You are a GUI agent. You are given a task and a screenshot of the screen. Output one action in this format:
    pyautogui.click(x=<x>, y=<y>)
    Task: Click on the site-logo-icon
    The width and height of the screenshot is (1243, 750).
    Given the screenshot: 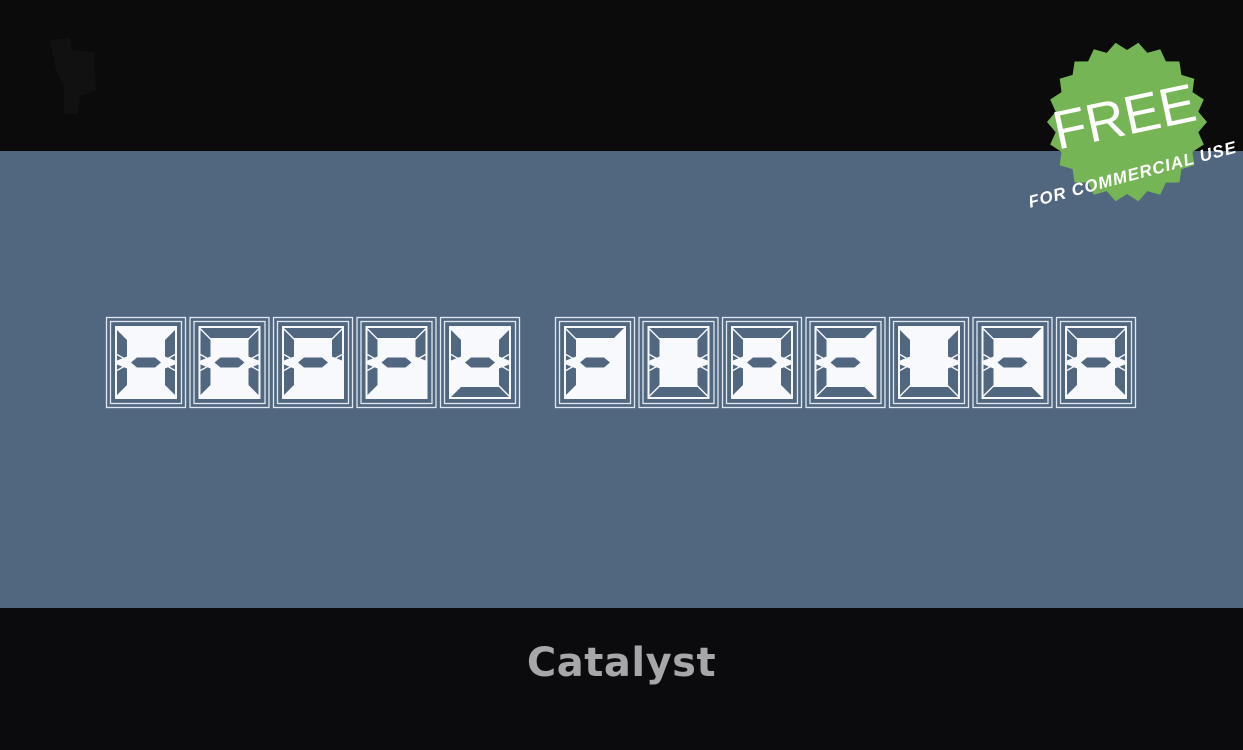 What is the action you would take?
    pyautogui.click(x=73, y=76)
    